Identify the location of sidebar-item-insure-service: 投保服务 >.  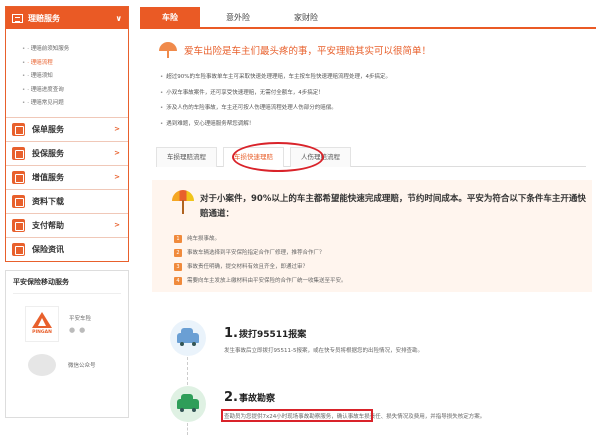
(67, 152).